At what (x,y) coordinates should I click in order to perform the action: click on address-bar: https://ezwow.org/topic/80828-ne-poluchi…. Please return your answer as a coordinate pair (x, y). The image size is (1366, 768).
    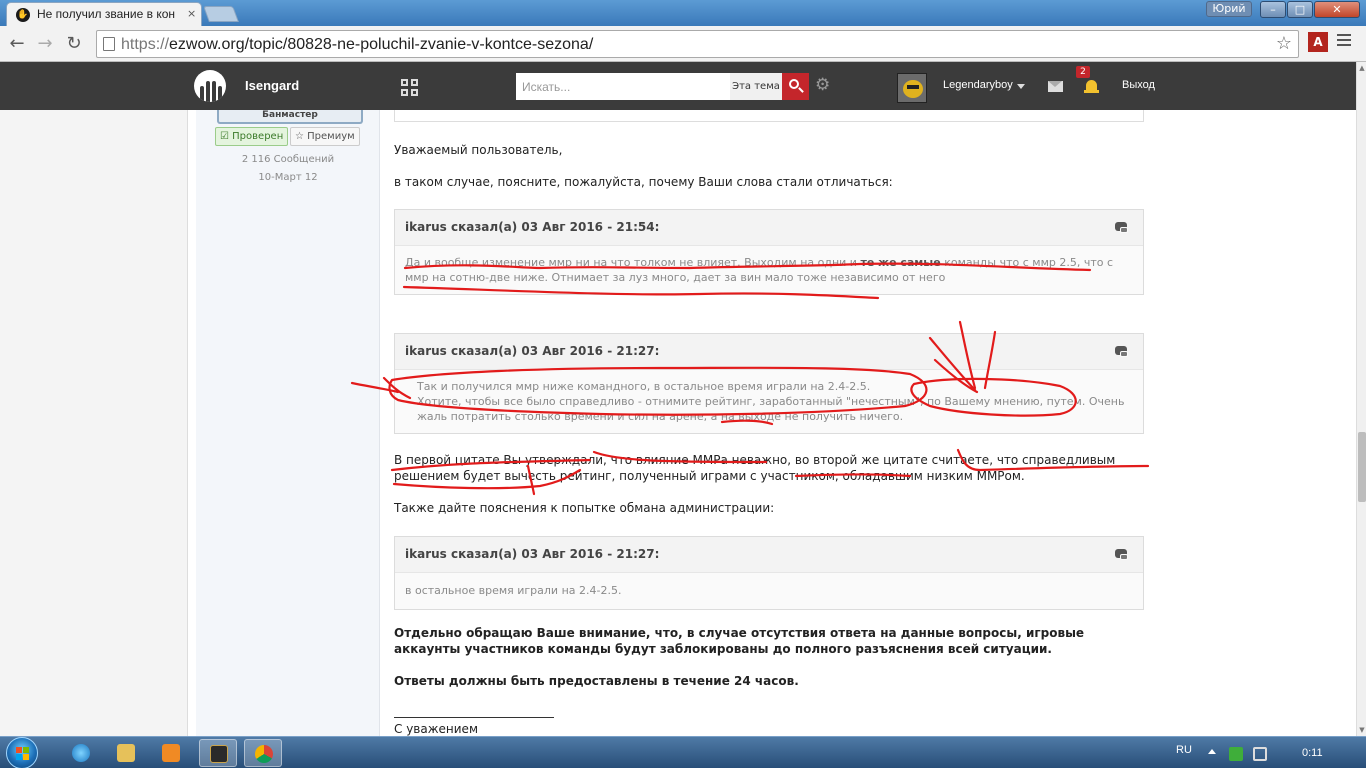
    Looking at the image, I should click on (697, 44).